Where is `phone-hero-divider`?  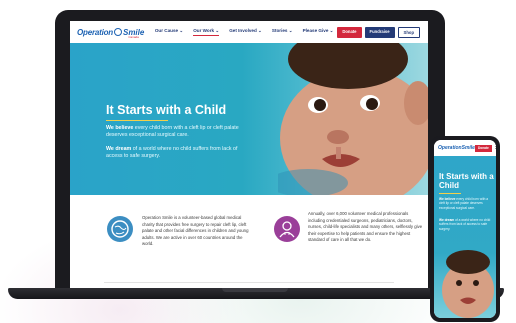
phone-hero-divider is located at coordinates (450, 193).